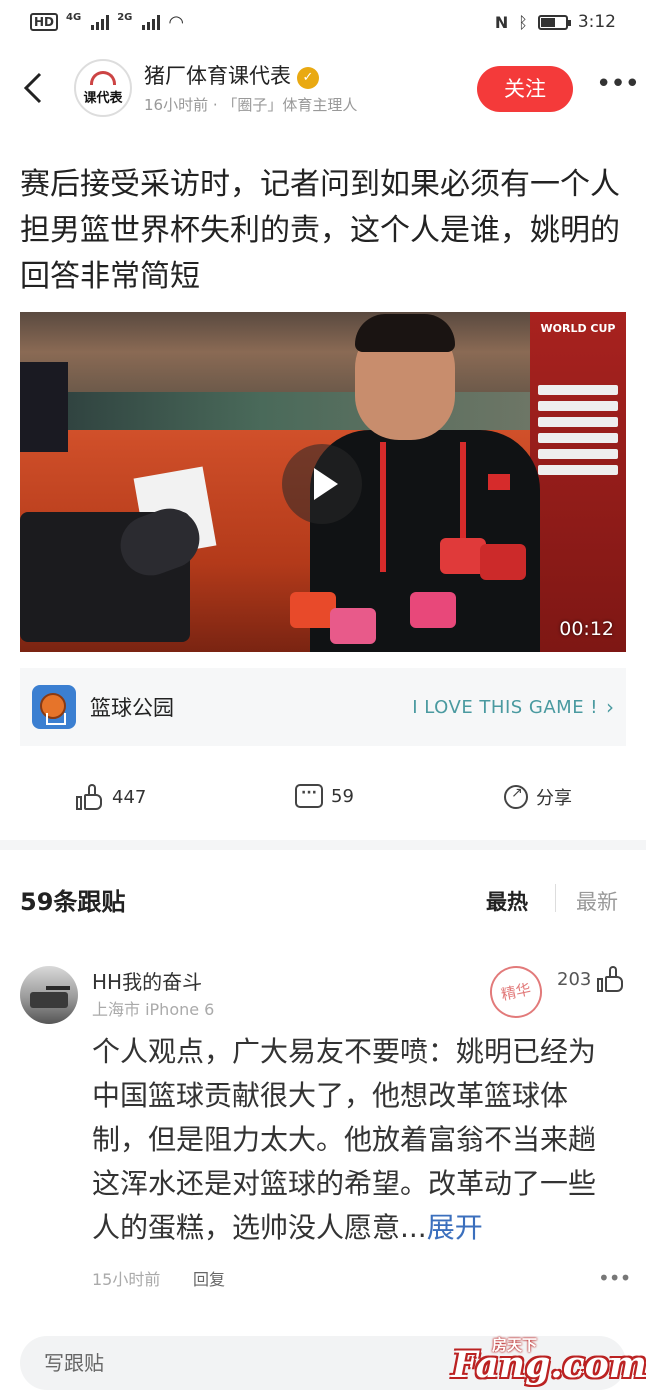 This screenshot has height=1400, width=646. What do you see at coordinates (49, 995) in the screenshot?
I see `commenter-avatar` at bounding box center [49, 995].